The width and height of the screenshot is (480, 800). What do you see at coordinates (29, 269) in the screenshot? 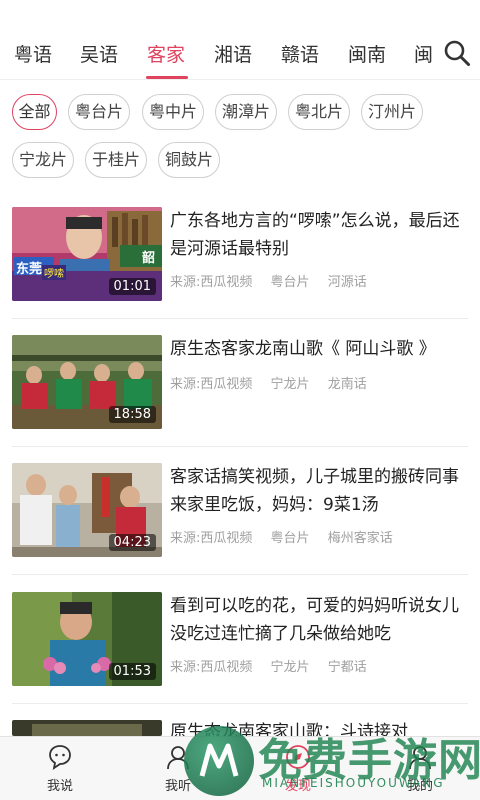
I see `thumbnail-caption: 东莞` at bounding box center [29, 269].